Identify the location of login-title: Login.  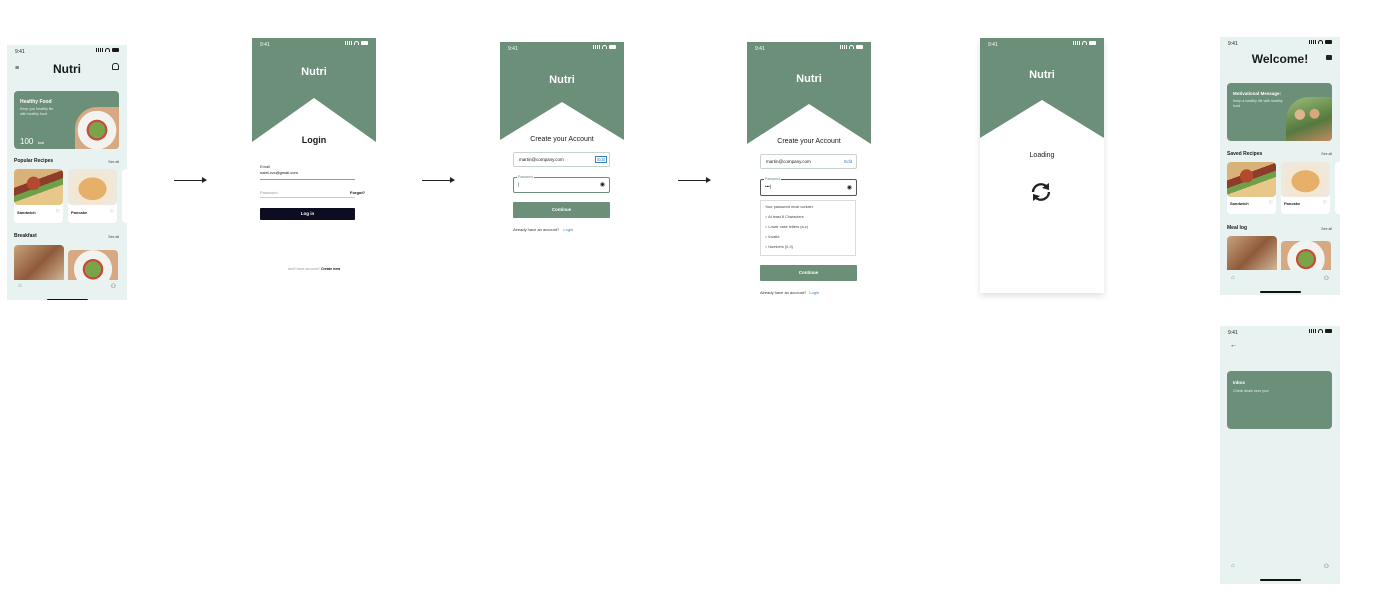
(314, 140).